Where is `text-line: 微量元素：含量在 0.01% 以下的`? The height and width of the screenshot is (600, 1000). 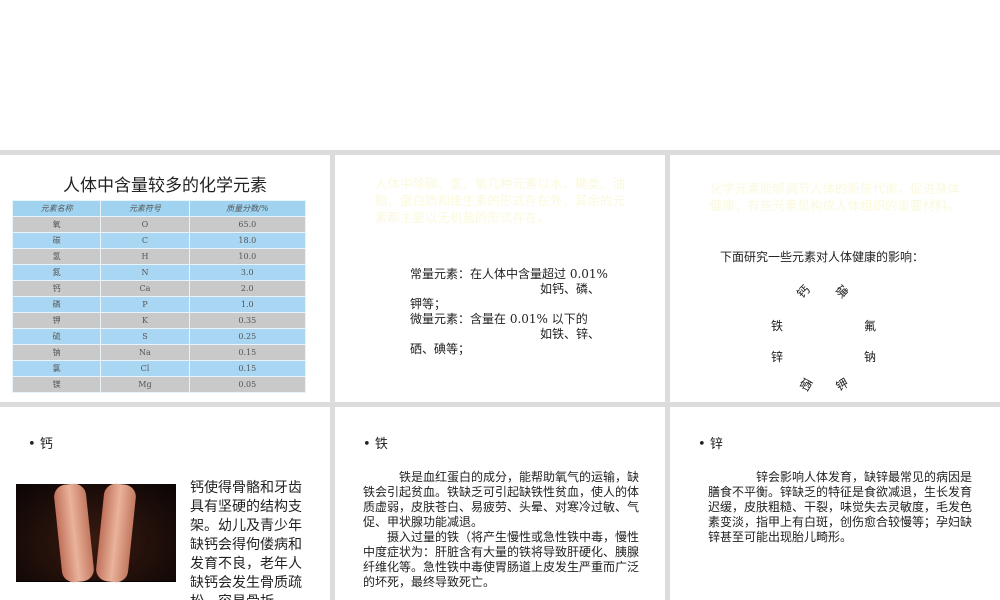 text-line: 微量元素：含量在 0.01% 以下的 is located at coordinates (499, 319).